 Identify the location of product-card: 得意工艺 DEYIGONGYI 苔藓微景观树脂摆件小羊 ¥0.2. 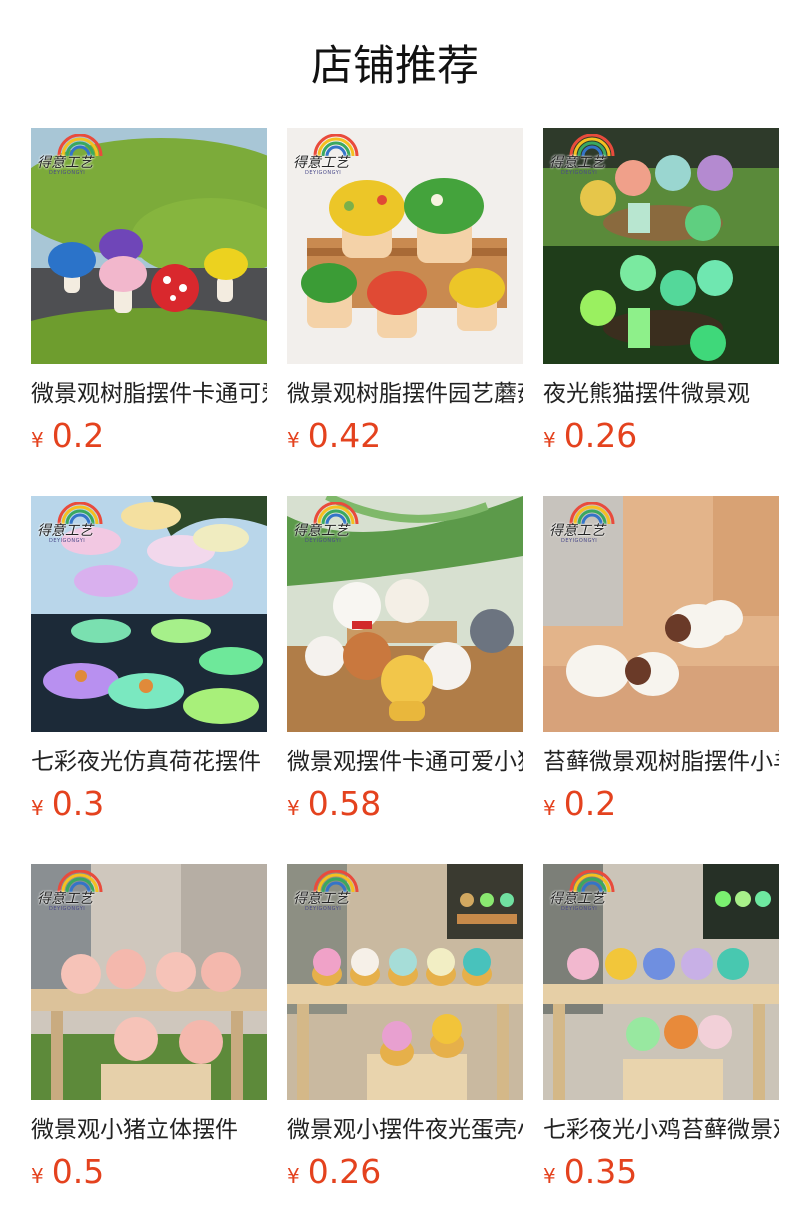
(661, 666).